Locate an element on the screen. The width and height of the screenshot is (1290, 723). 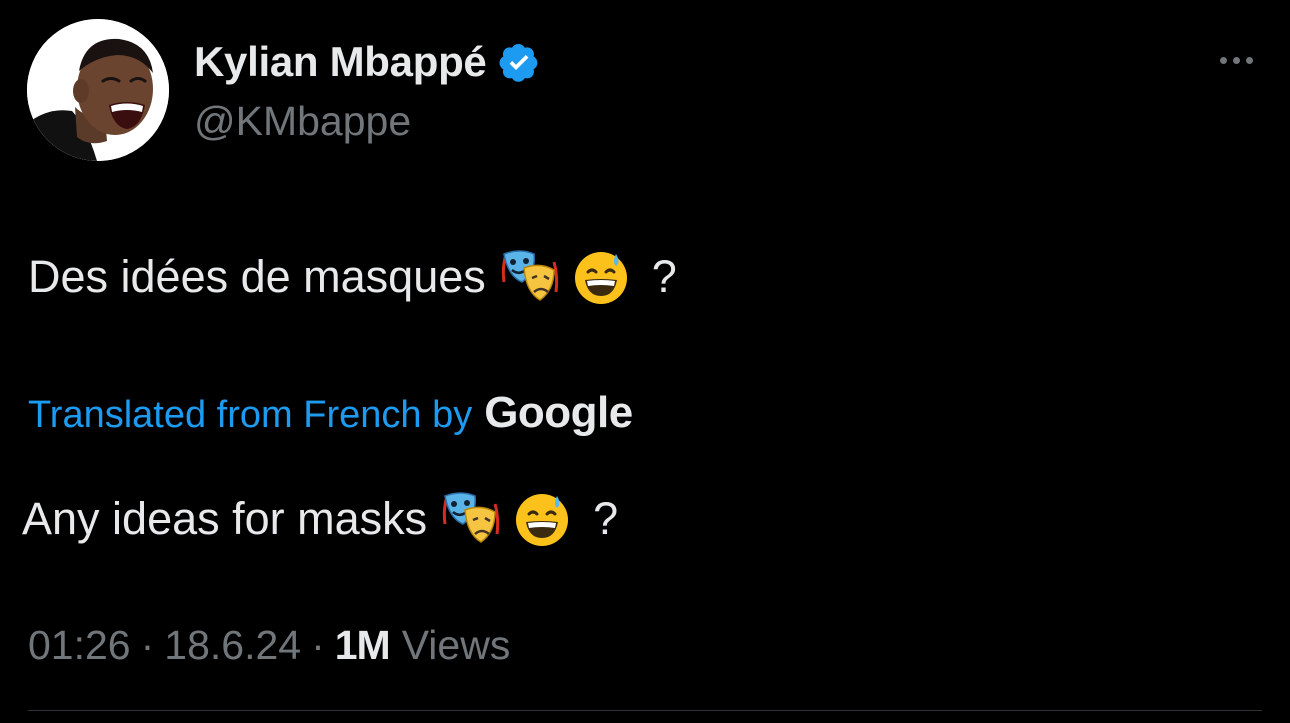
user-name-row: Kylian Mbappé is located at coordinates (367, 62).